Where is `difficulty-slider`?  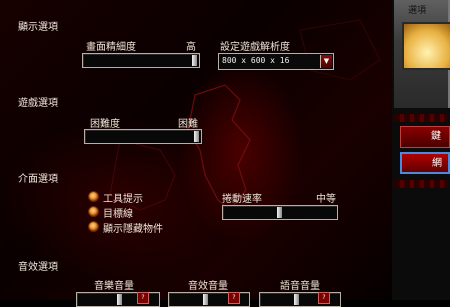 difficulty-slider is located at coordinates (143, 136).